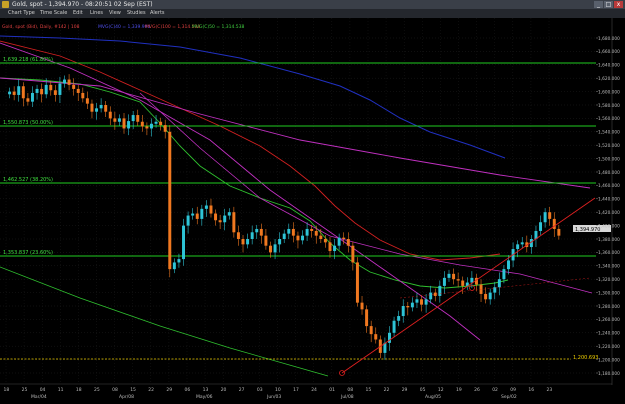 The height and width of the screenshot is (404, 625). I want to click on menu-chart-type: Chart Type, so click(21, 13).